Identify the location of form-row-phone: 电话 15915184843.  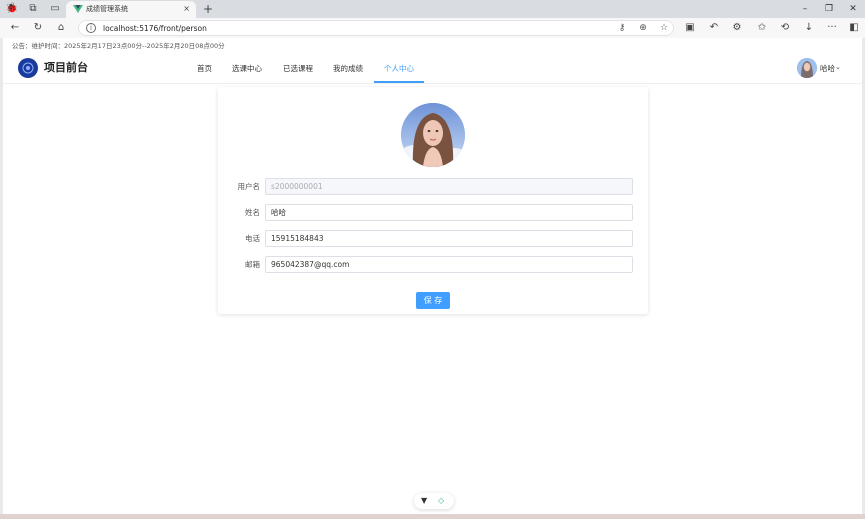
(433, 238).